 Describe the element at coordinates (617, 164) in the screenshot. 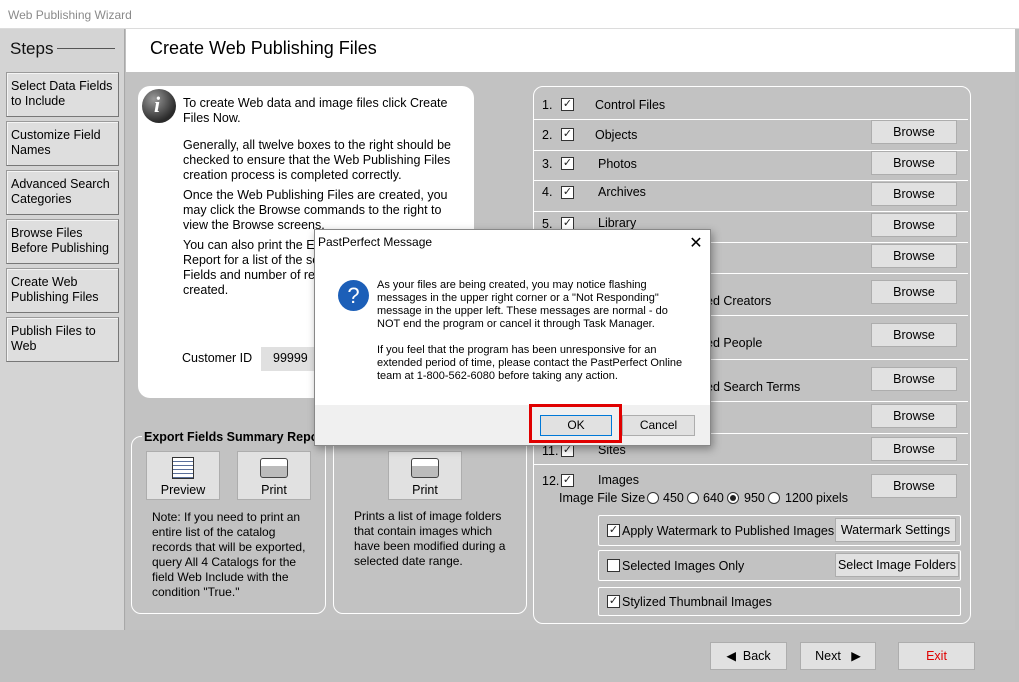

I see `row-label: Photos` at that location.